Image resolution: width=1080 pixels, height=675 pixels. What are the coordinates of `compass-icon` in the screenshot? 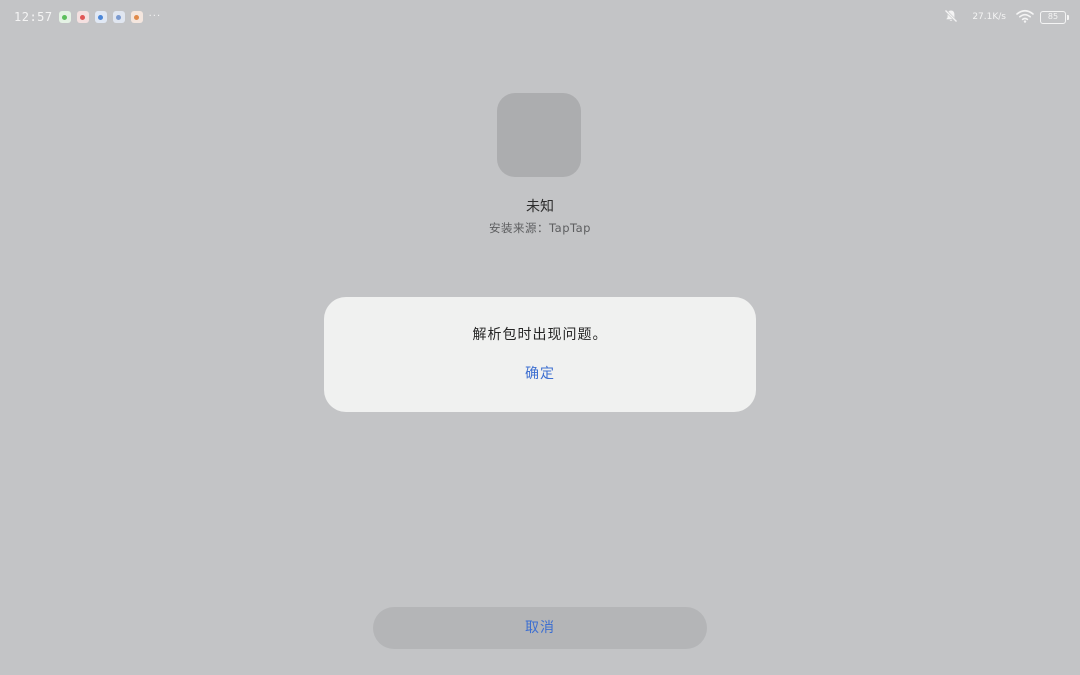 It's located at (100, 17).